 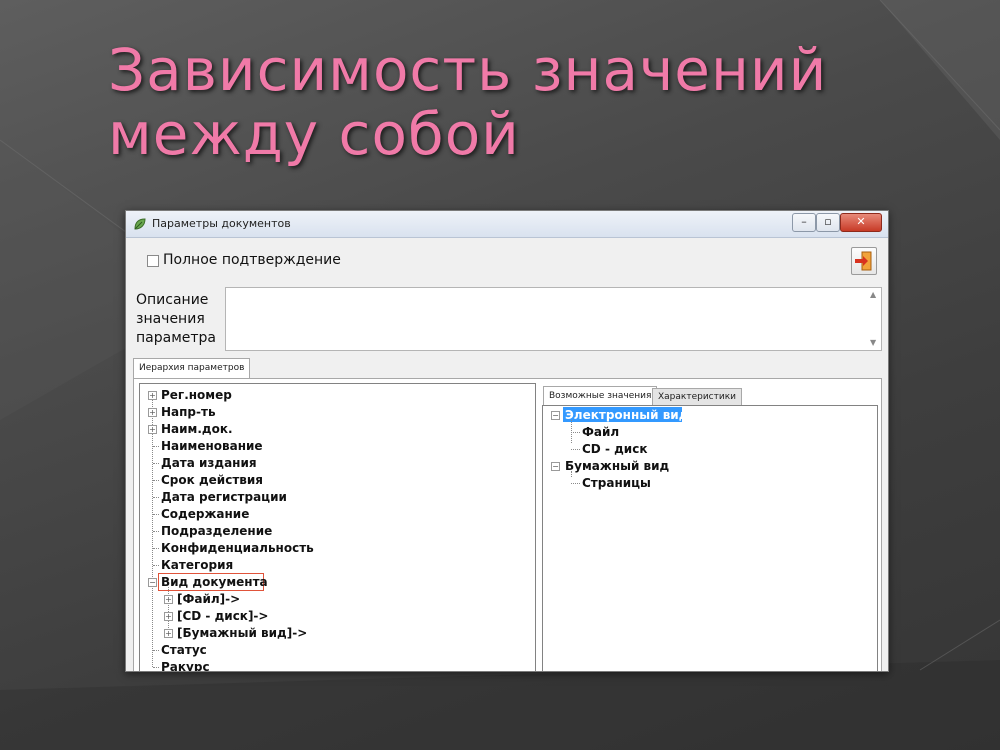 What do you see at coordinates (209, 463) in the screenshot?
I see `tree-node-4: Дата издания` at bounding box center [209, 463].